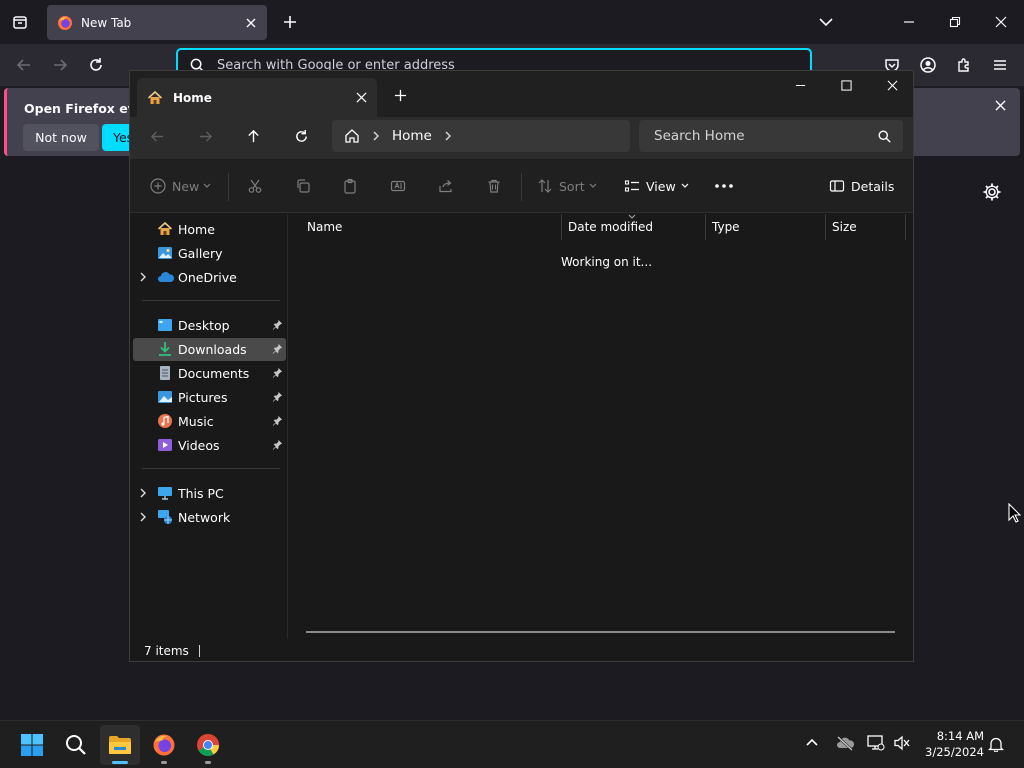  What do you see at coordinates (521, 650) in the screenshot?
I see `status-bar: 7 items` at bounding box center [521, 650].